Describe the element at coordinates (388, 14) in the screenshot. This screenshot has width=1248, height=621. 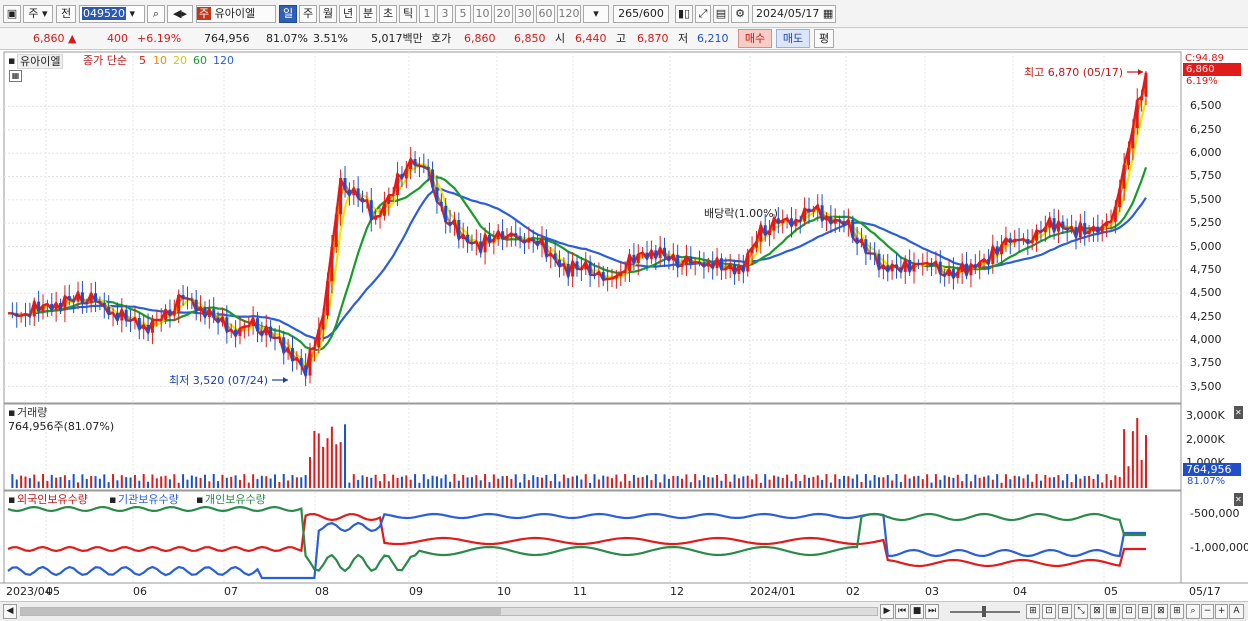
I see `period-second: 초` at that location.